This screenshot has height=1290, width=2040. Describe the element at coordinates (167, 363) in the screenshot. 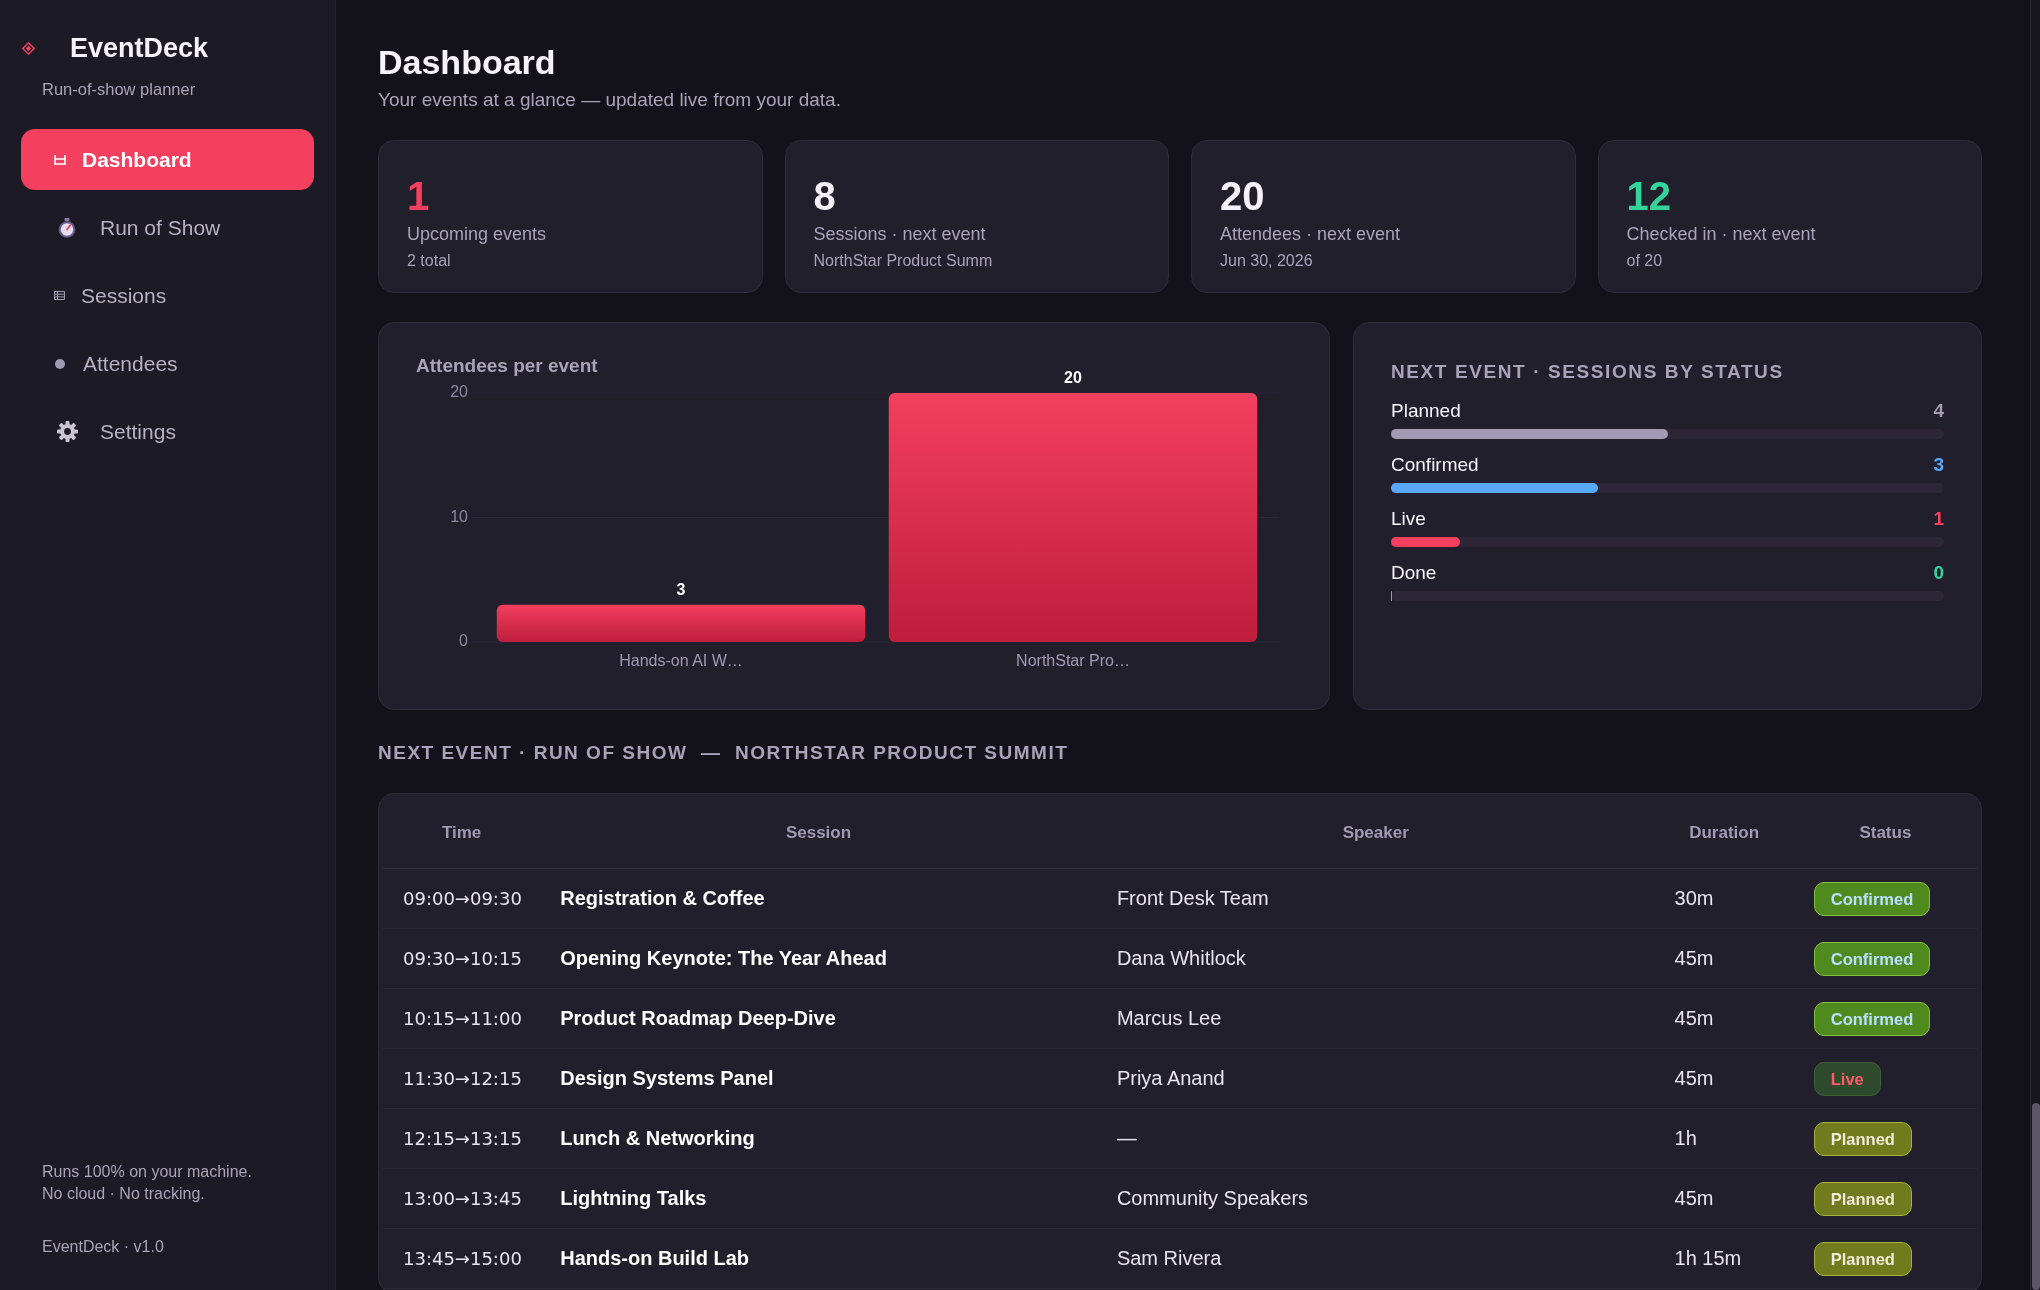

I see `nav-item: Attendees` at that location.